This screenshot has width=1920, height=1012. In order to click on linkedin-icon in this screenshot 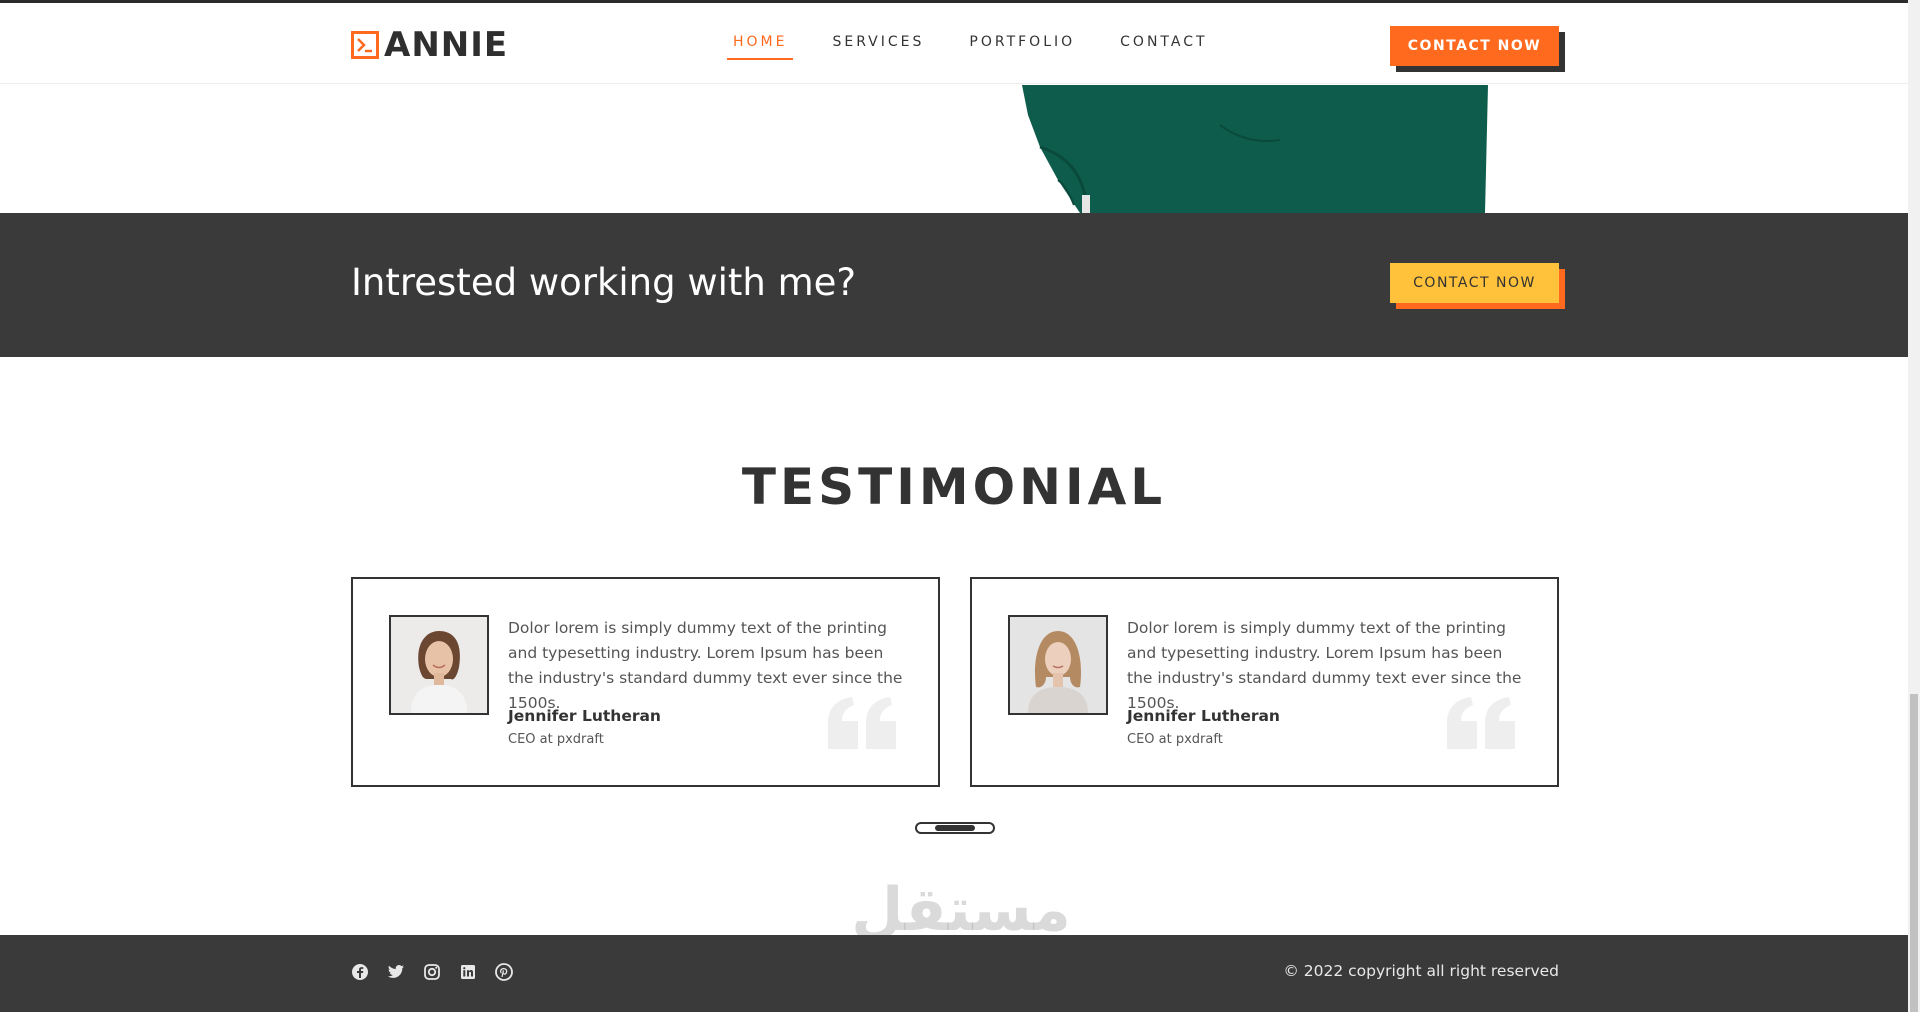, I will do `click(468, 972)`.